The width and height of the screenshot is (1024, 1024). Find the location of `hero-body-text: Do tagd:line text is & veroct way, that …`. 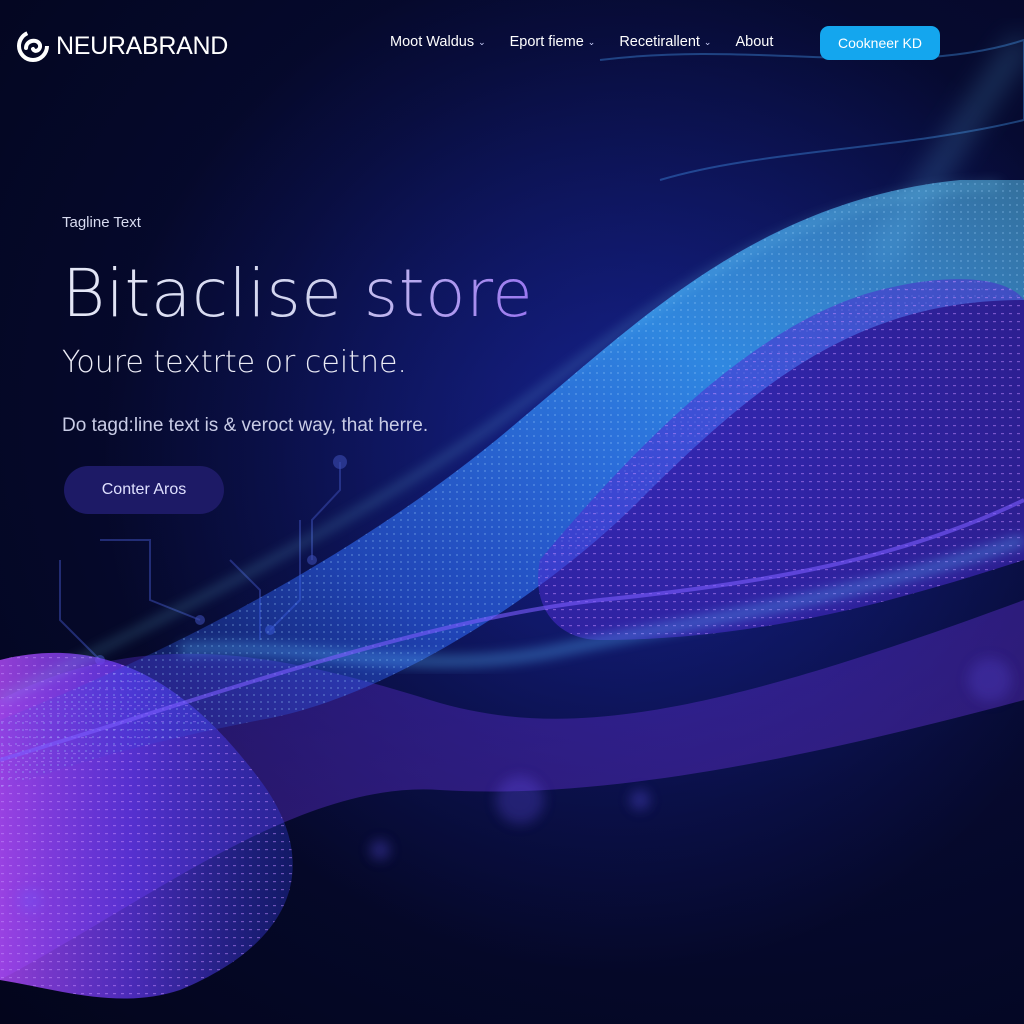

hero-body-text: Do tagd:line text is & veroct way, that … is located at coordinates (245, 425).